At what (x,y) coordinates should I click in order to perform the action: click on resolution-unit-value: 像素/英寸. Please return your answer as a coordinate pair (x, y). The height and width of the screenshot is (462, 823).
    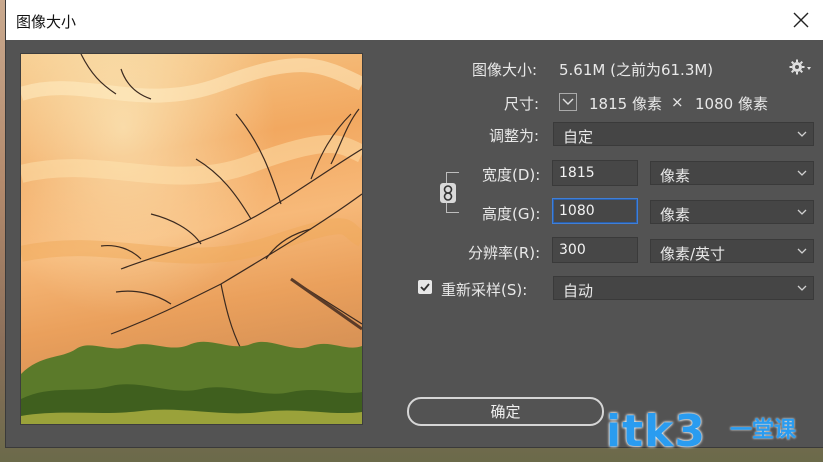
    Looking at the image, I should click on (693, 254).